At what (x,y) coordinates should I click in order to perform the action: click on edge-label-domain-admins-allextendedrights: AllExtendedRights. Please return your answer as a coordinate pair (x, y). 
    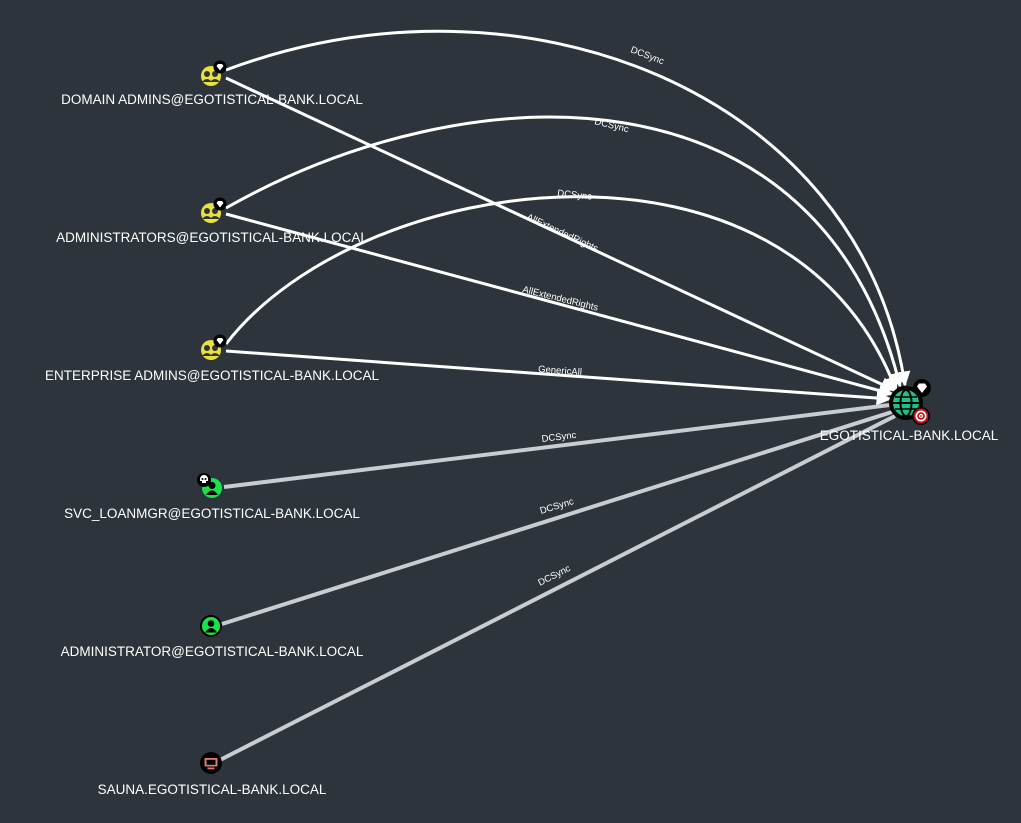
    Looking at the image, I should click on (562, 233).